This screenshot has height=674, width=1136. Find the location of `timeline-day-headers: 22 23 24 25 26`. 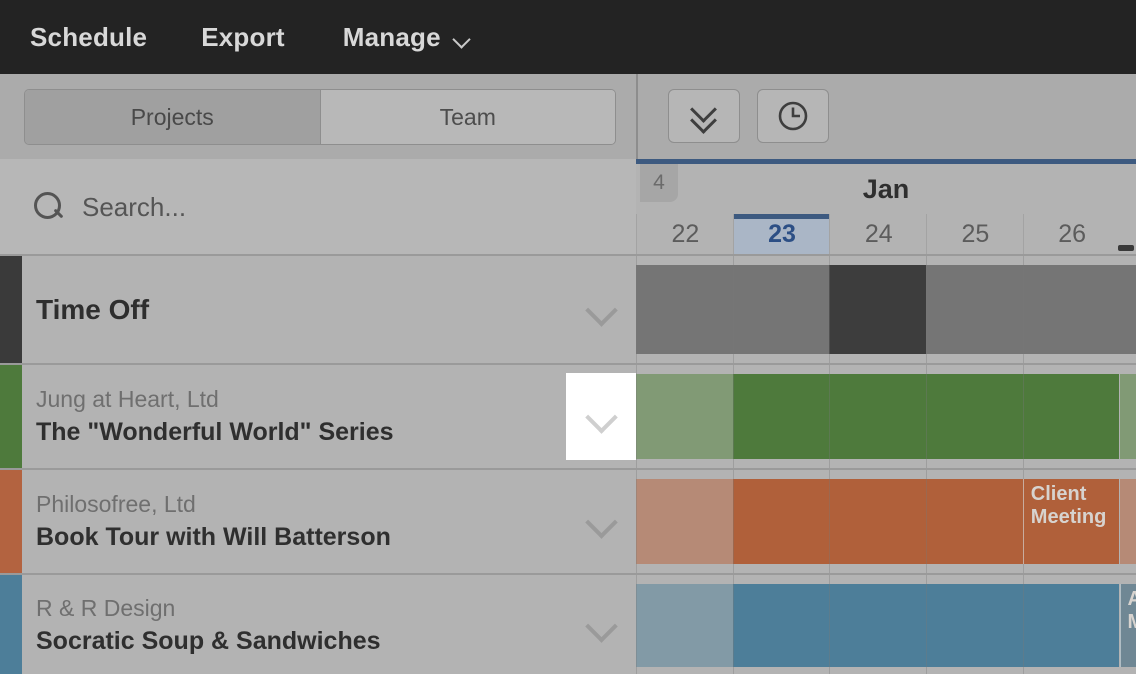

timeline-day-headers: 22 23 24 25 26 is located at coordinates (886, 235).